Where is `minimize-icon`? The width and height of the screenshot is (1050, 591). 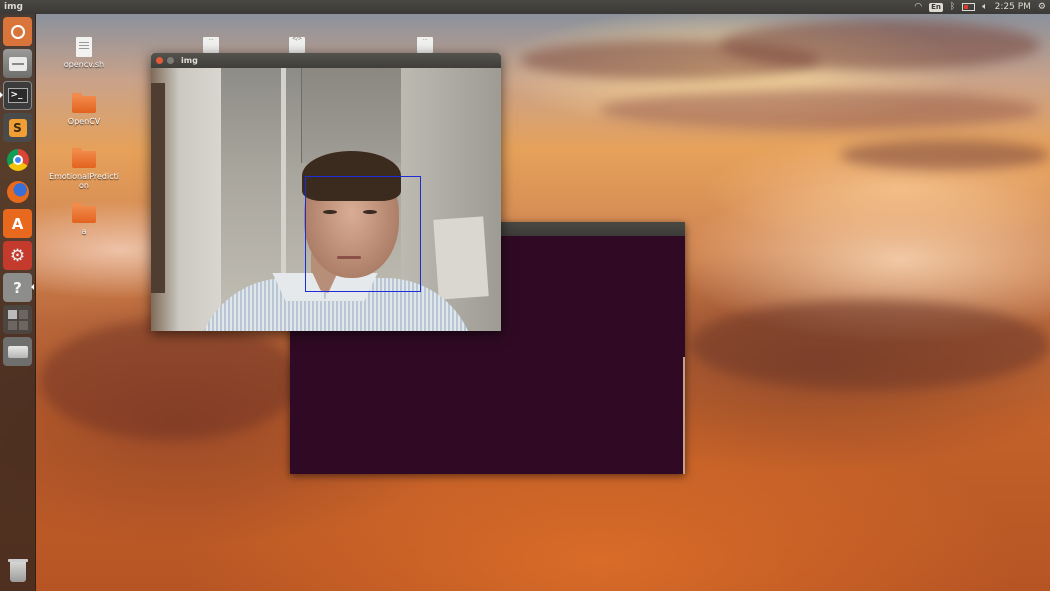
minimize-icon is located at coordinates (170, 60).